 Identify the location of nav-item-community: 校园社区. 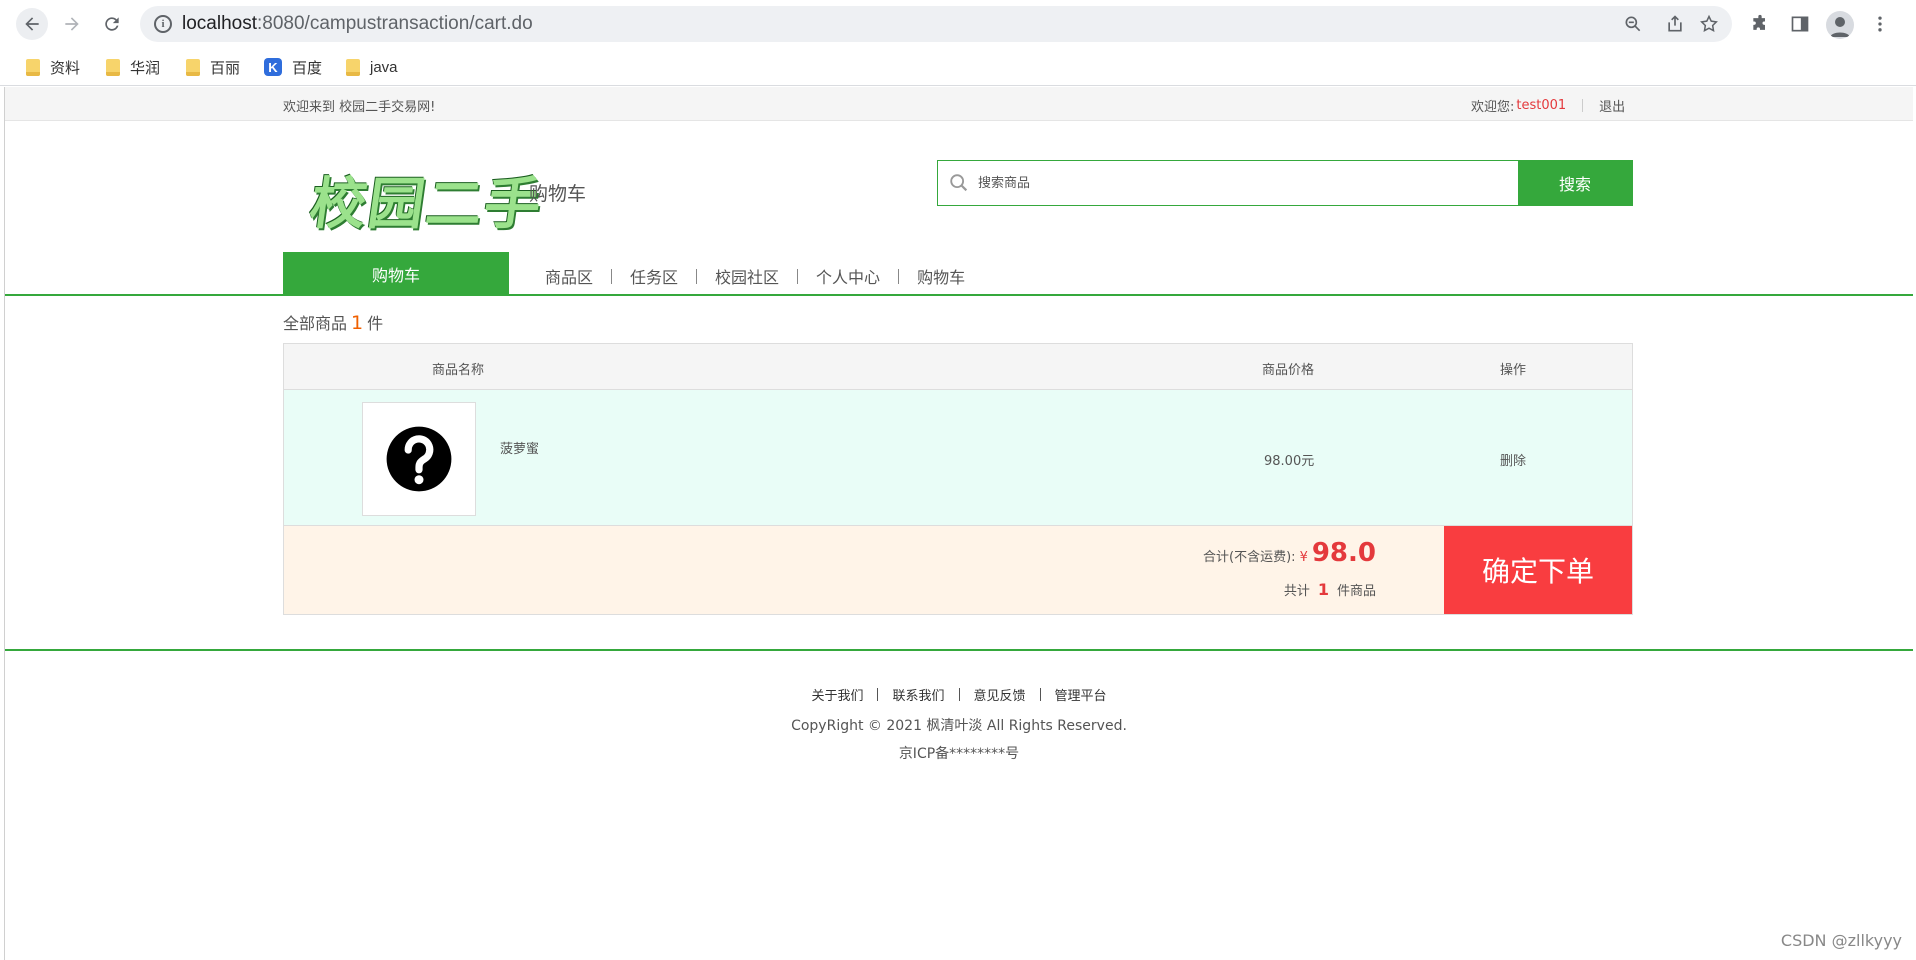
(747, 276).